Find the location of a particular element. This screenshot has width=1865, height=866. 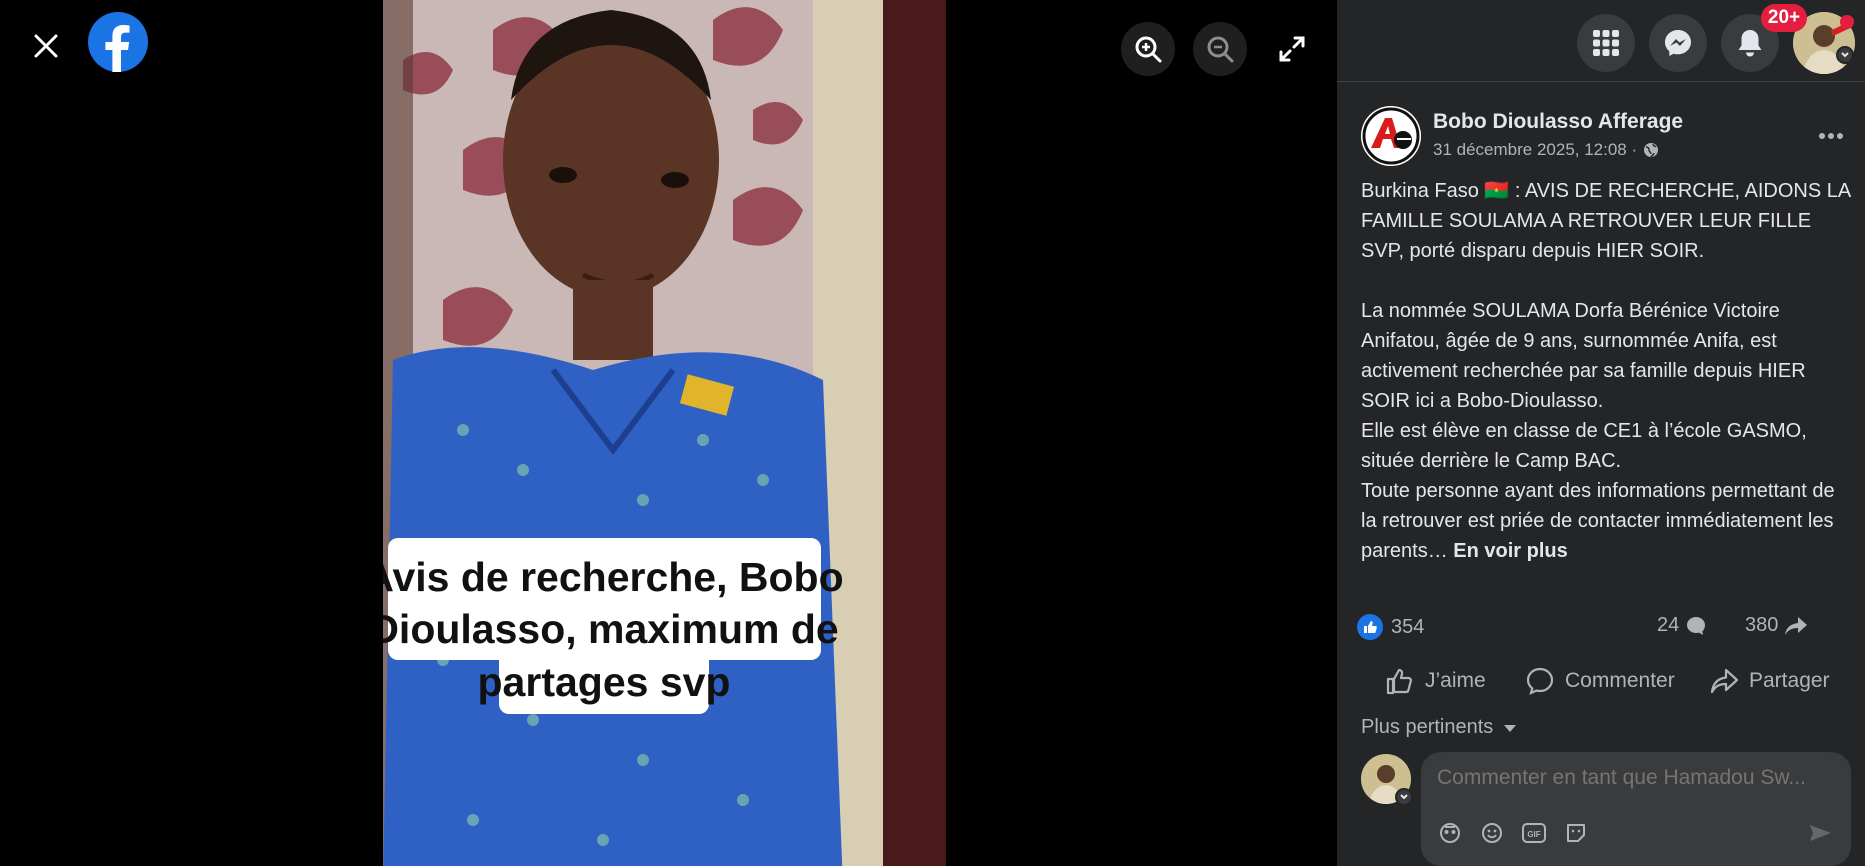

like-icon is located at coordinates (1399, 681).